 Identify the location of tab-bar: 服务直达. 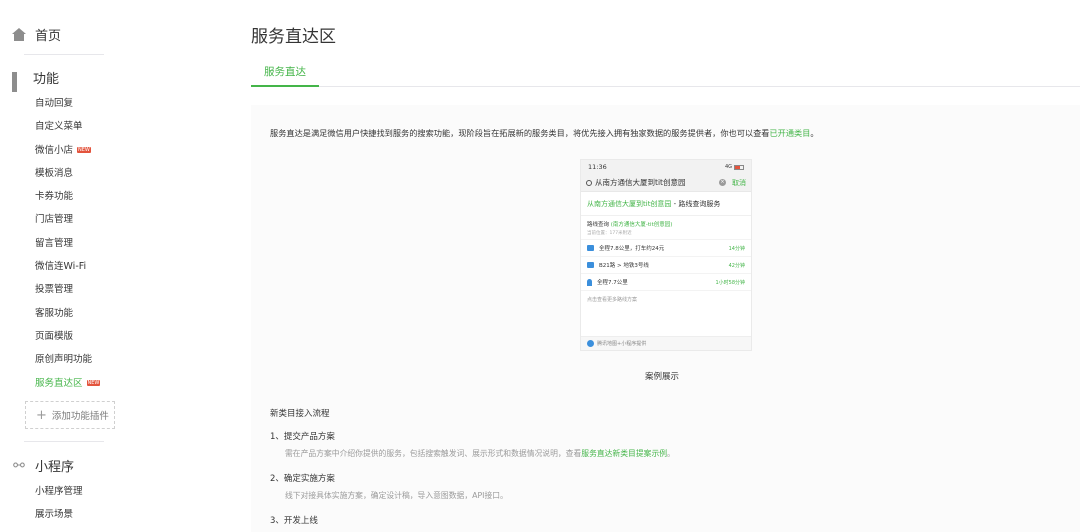
(665, 73).